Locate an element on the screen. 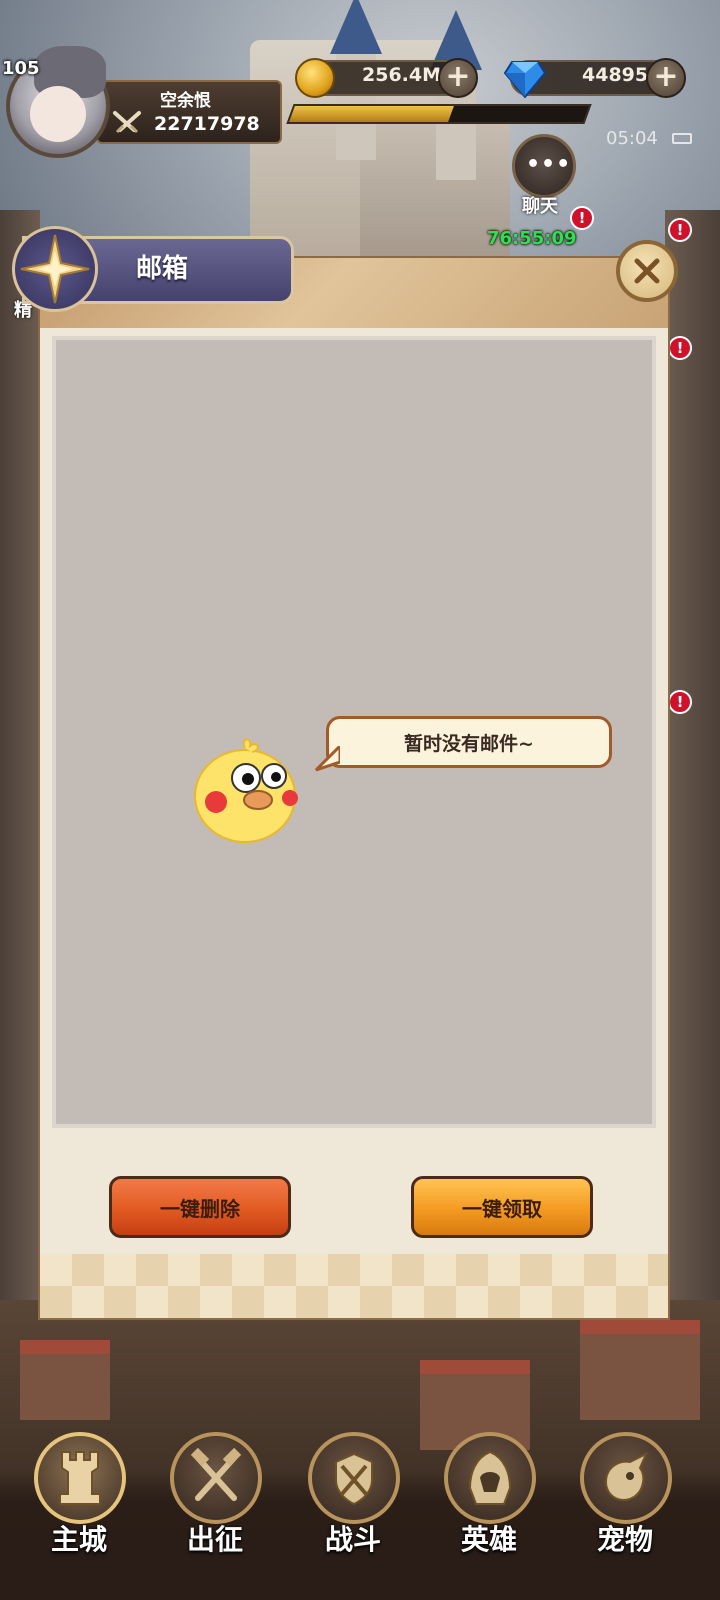 The height and width of the screenshot is (1600, 720). diamond-amount: 44895 is located at coordinates (615, 75).